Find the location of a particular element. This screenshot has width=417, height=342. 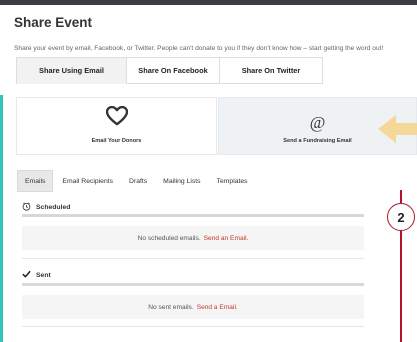

scheduled-empty-state: No scheduled emails. Send an Email. is located at coordinates (193, 238).